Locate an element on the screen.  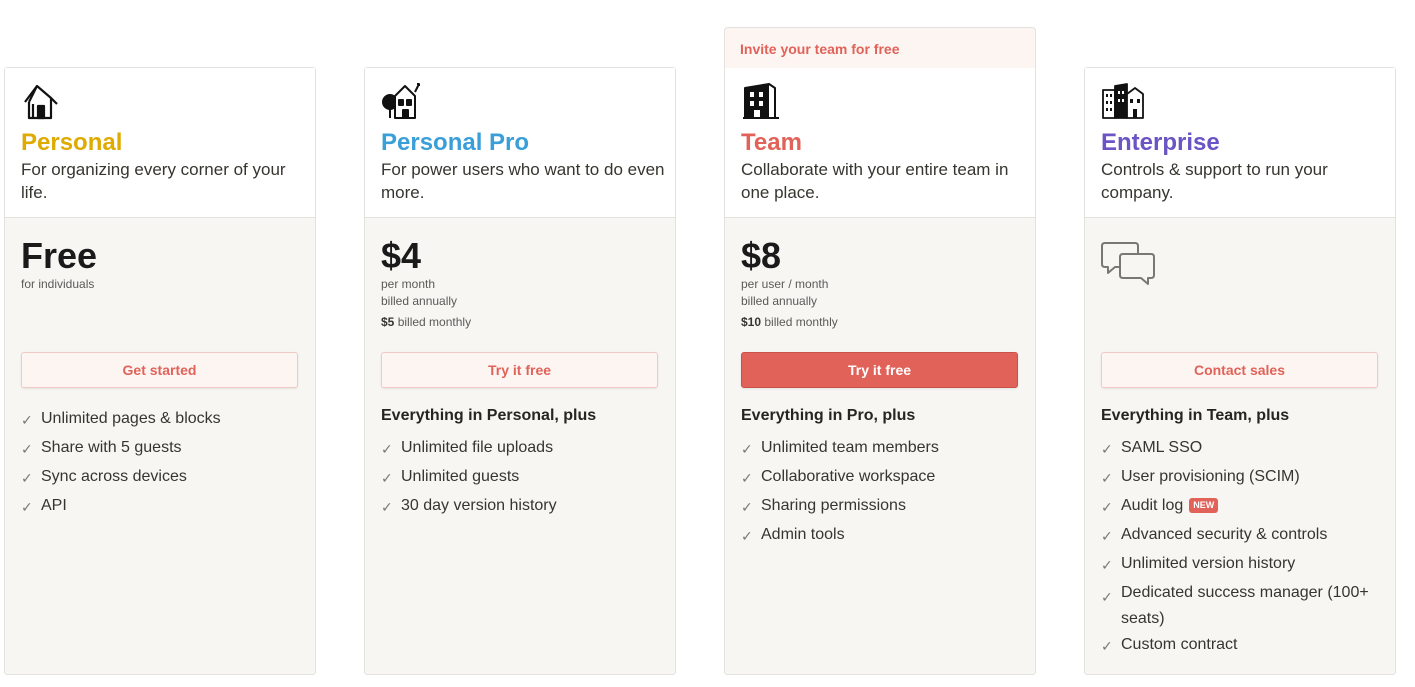
feature-item: ✓ SAML SSO is located at coordinates (1152, 448).